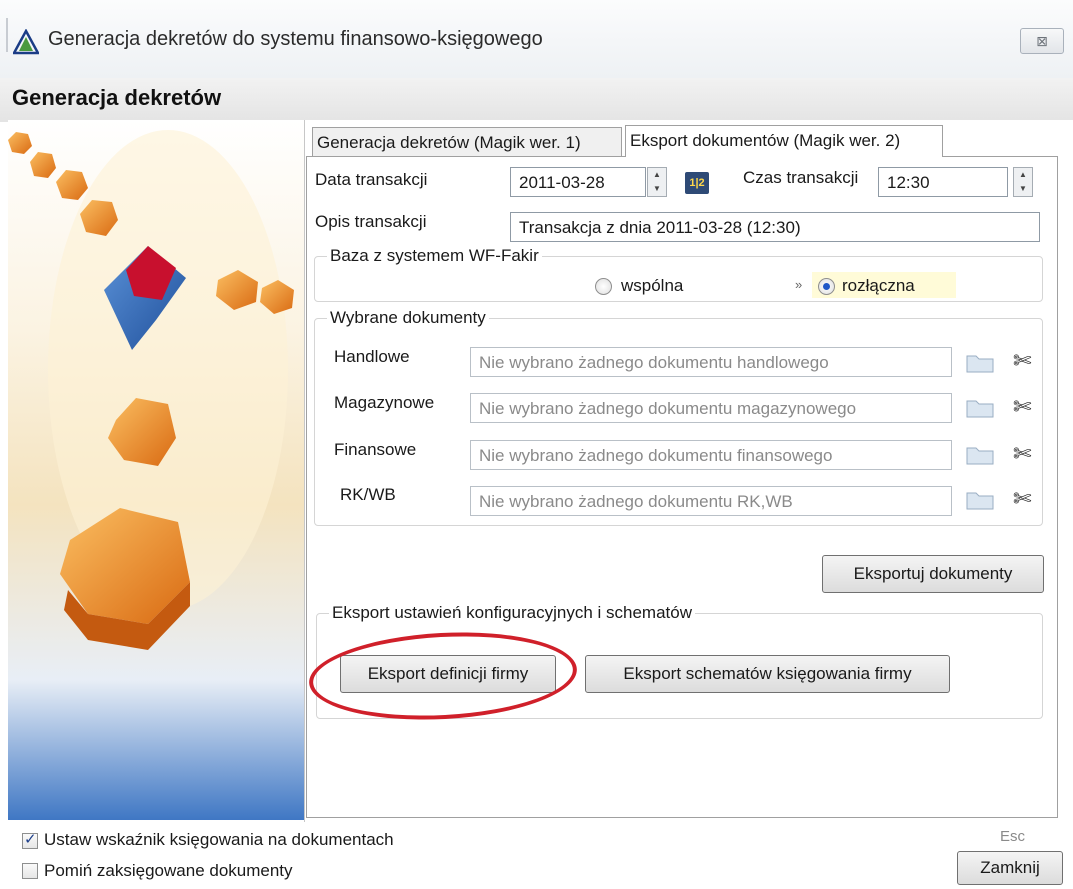  What do you see at coordinates (578, 182) in the screenshot?
I see `date-field: 2011-03-28` at bounding box center [578, 182].